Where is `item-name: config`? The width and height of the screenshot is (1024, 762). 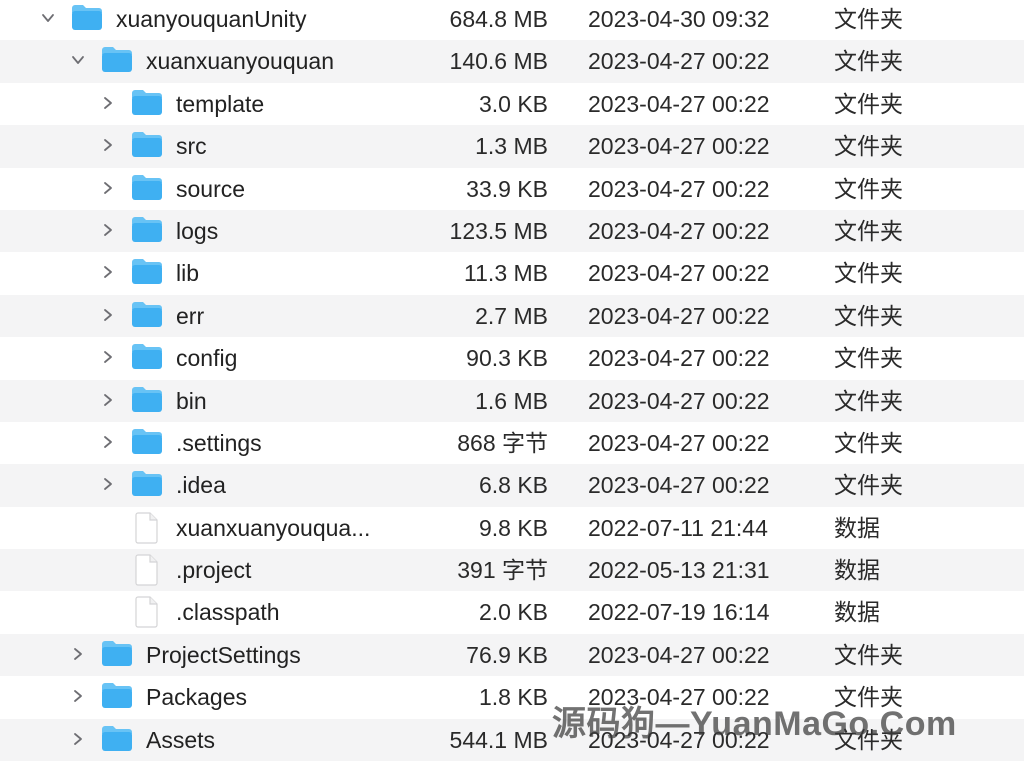
item-name: config is located at coordinates (207, 358).